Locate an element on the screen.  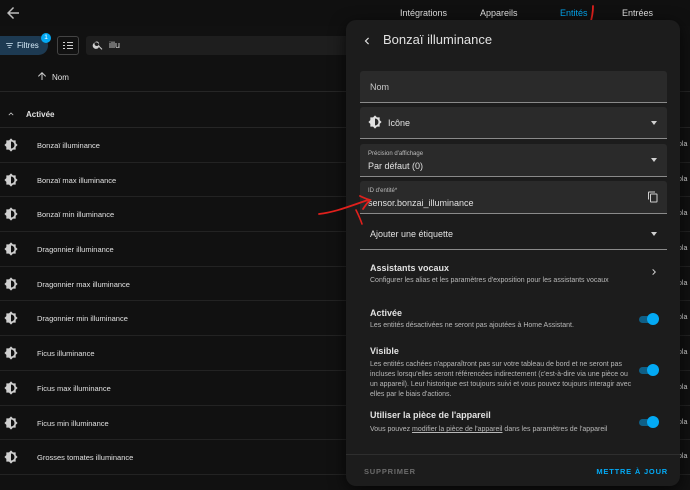
enabled-title: Activée is located at coordinates (386, 313).